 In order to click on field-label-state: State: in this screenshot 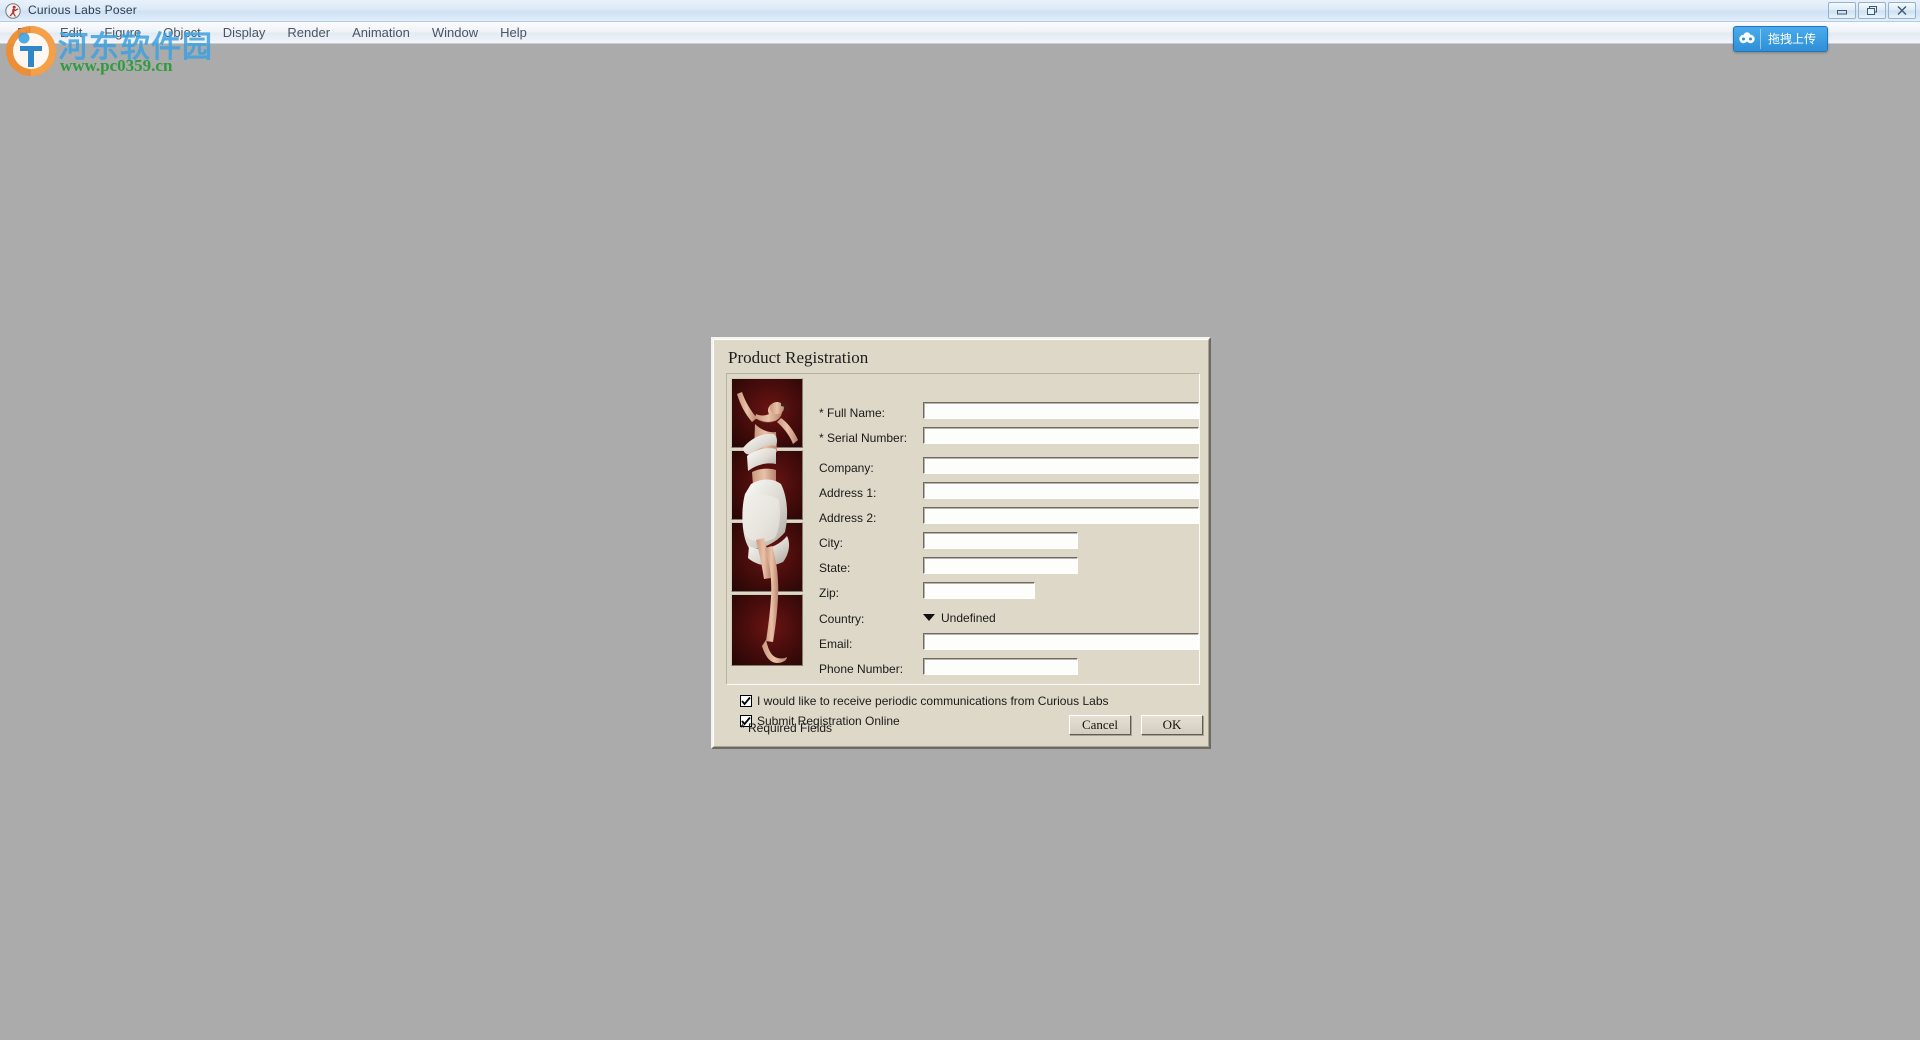, I will do `click(835, 567)`.